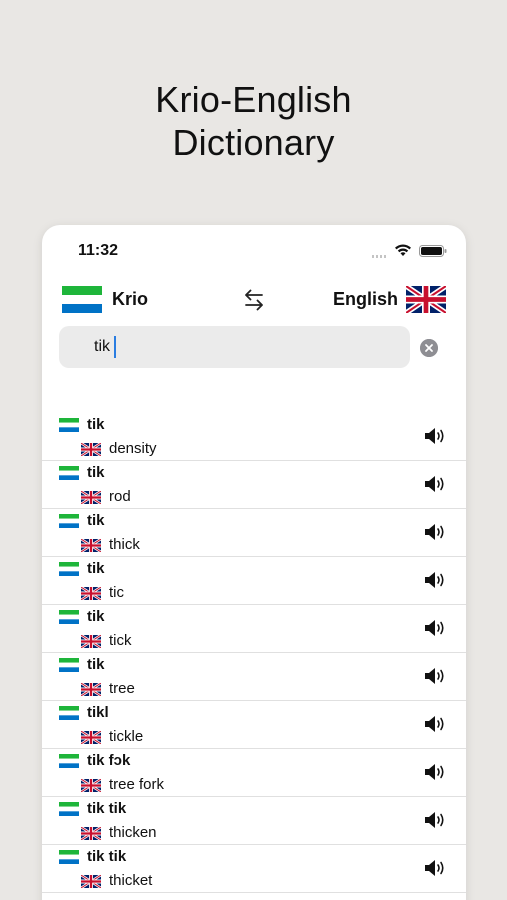 This screenshot has width=507, height=900. I want to click on result-row: tik tic, so click(254, 581).